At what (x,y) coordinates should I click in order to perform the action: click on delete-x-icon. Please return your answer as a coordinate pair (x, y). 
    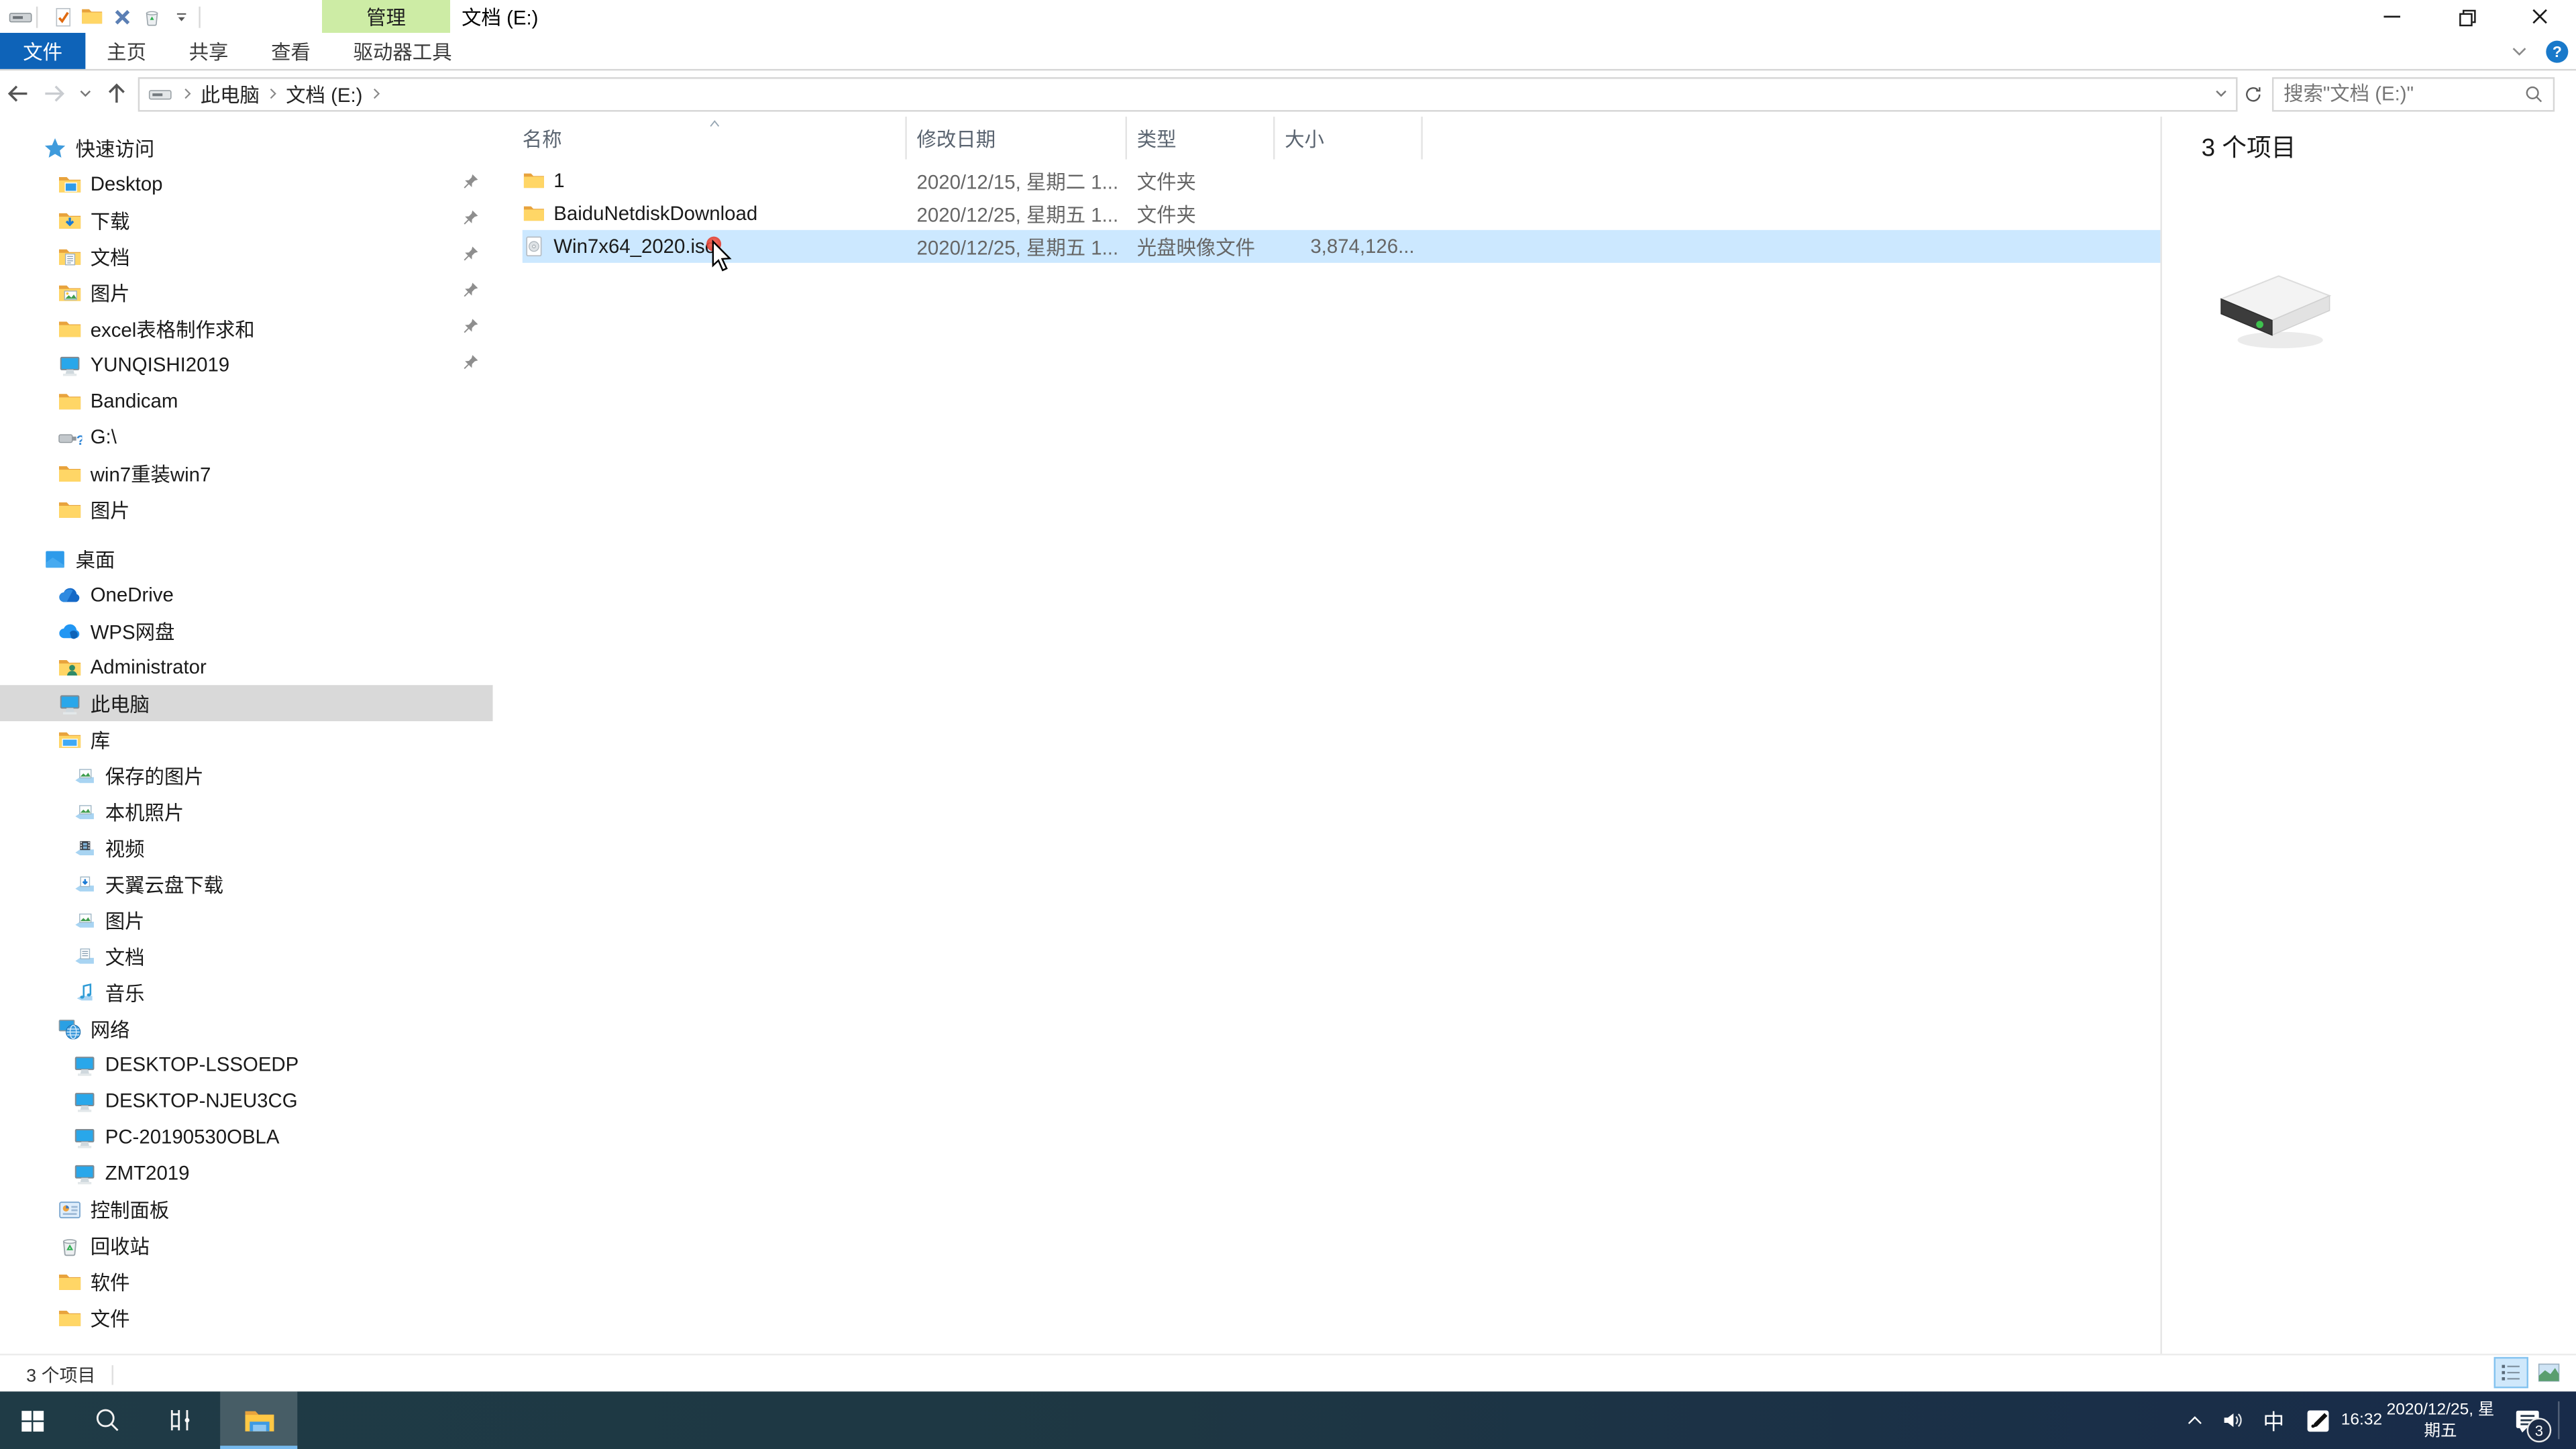
    Looking at the image, I should click on (121, 16).